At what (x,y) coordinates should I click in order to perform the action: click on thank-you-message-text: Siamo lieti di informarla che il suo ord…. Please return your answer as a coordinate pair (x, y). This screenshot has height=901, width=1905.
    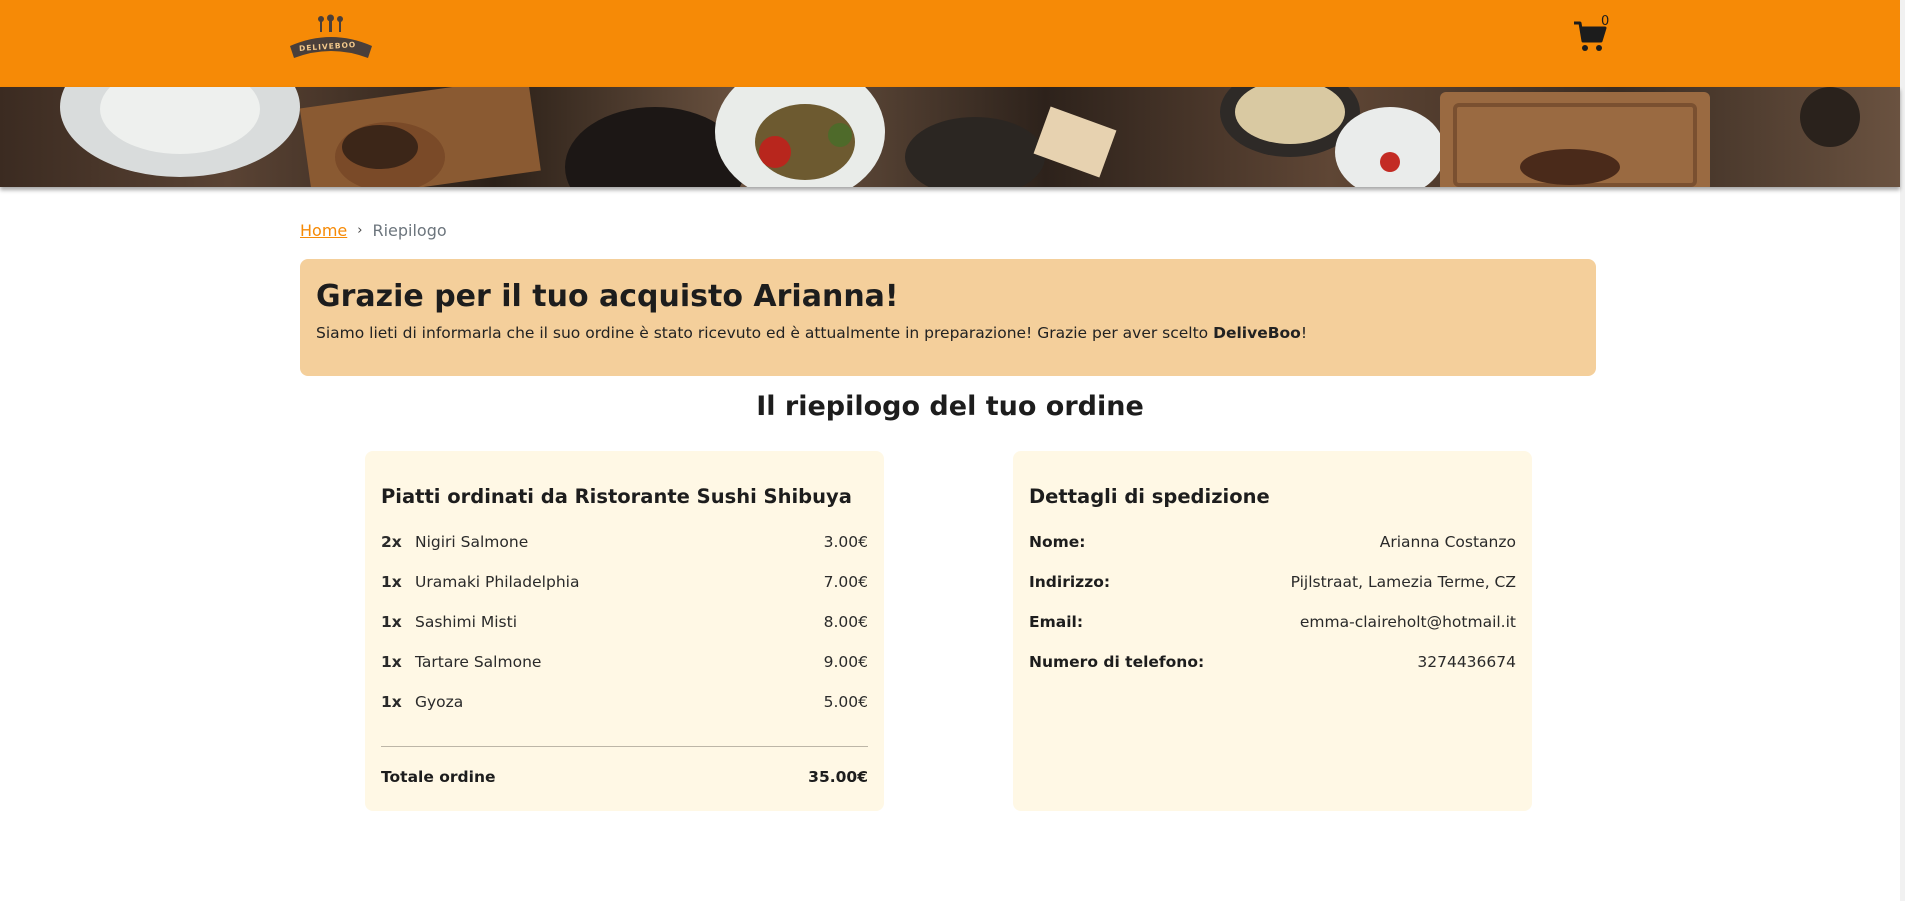
    Looking at the image, I should click on (765, 333).